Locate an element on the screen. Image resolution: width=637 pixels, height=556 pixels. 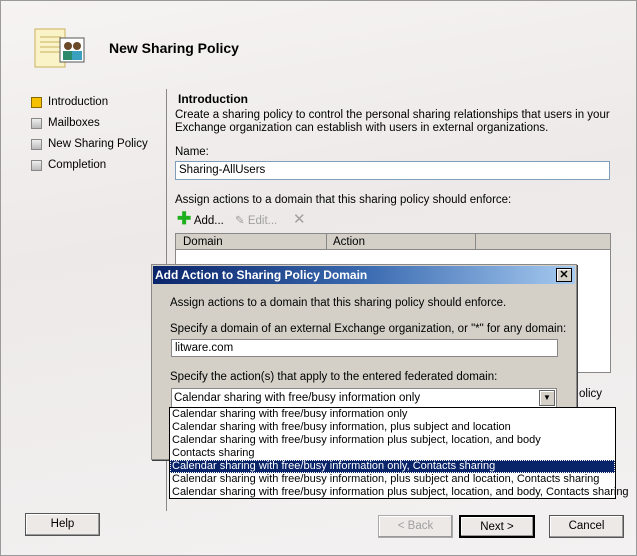
pencil-icon: ✎ is located at coordinates (240, 221).